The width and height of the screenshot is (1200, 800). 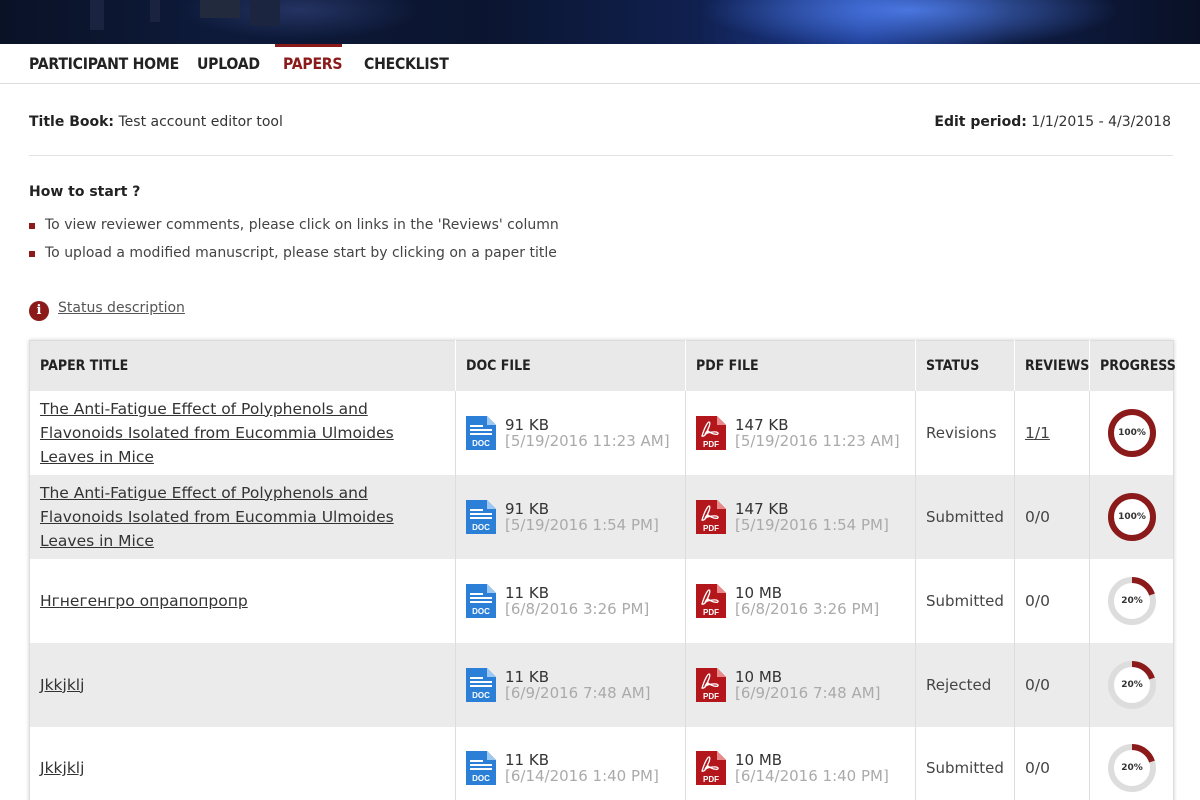 I want to click on doc-file-link: DOC 11 KB [6/8/2016 3:26 PM], so click(x=570, y=600).